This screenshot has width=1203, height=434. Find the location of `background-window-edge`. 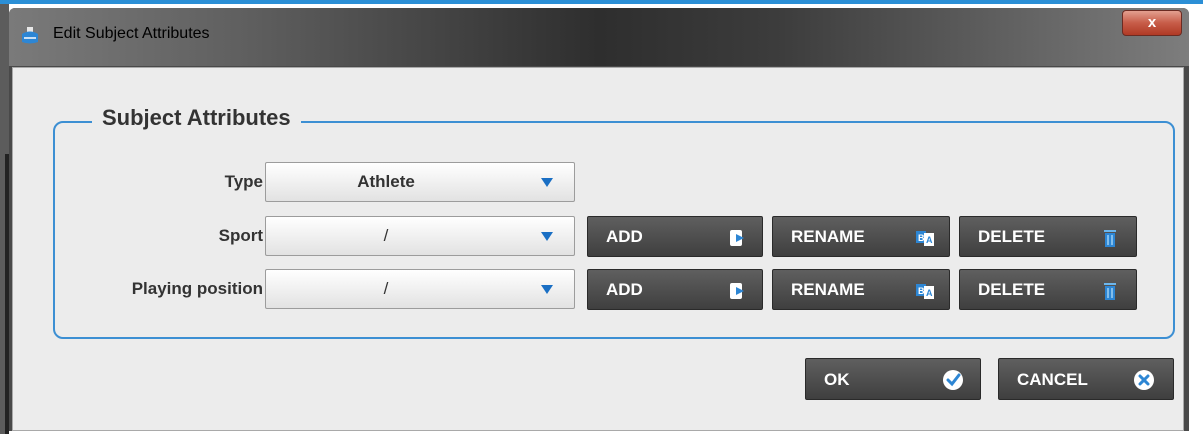

background-window-edge is located at coordinates (4, 219).